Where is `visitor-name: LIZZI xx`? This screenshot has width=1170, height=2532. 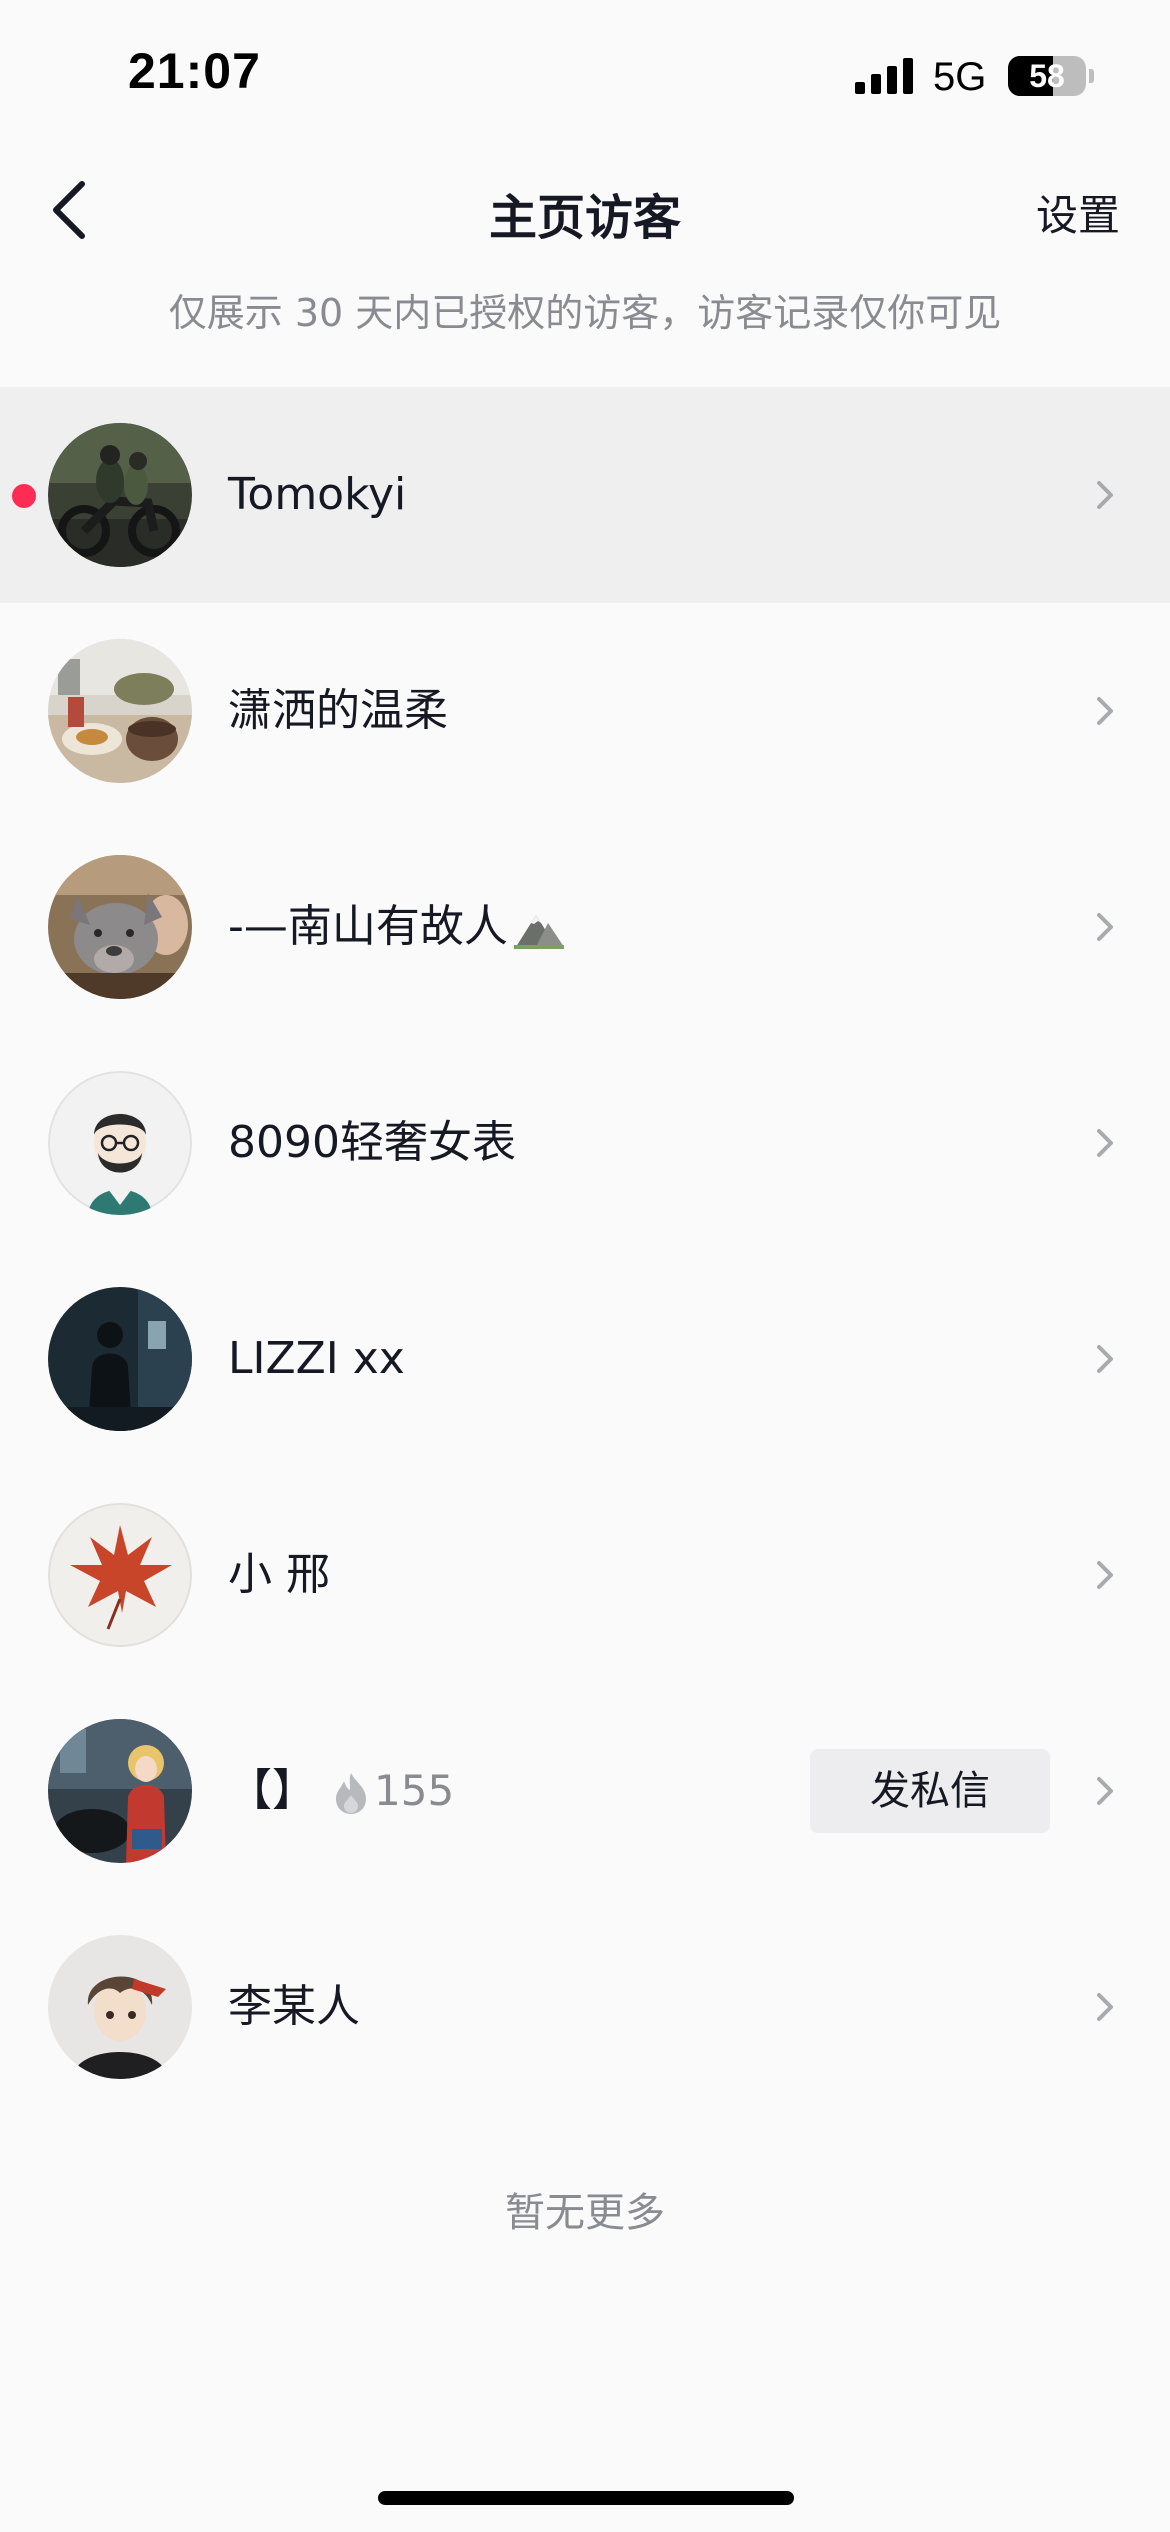
visitor-name: LIZZI xx is located at coordinates (316, 1358).